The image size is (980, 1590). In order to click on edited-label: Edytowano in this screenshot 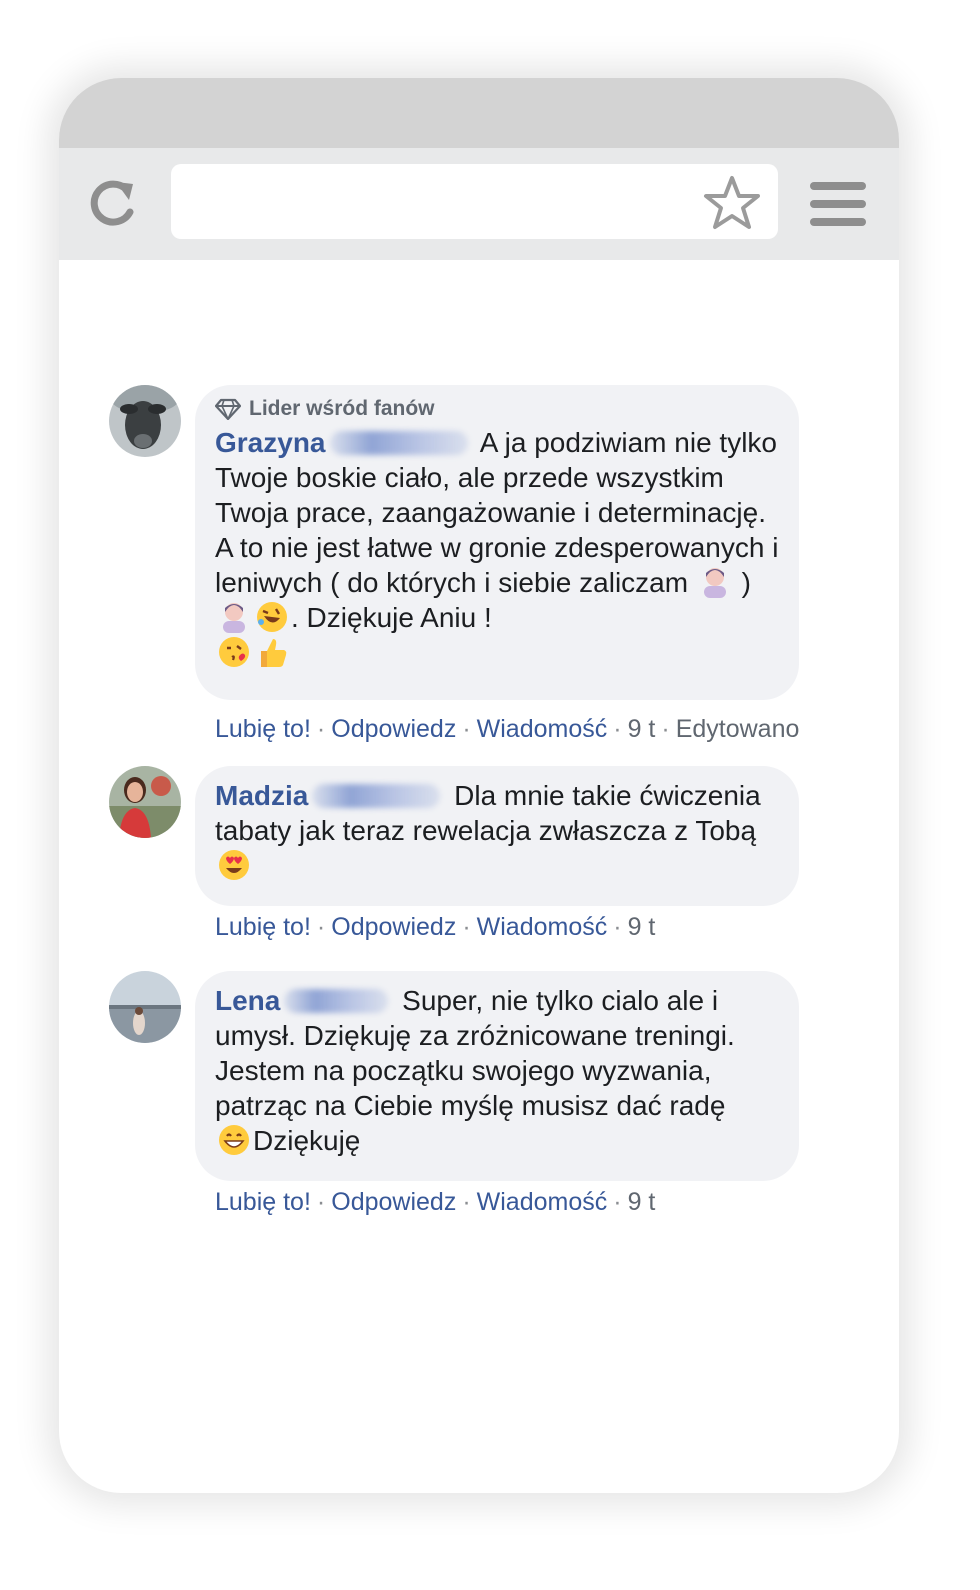, I will do `click(737, 729)`.